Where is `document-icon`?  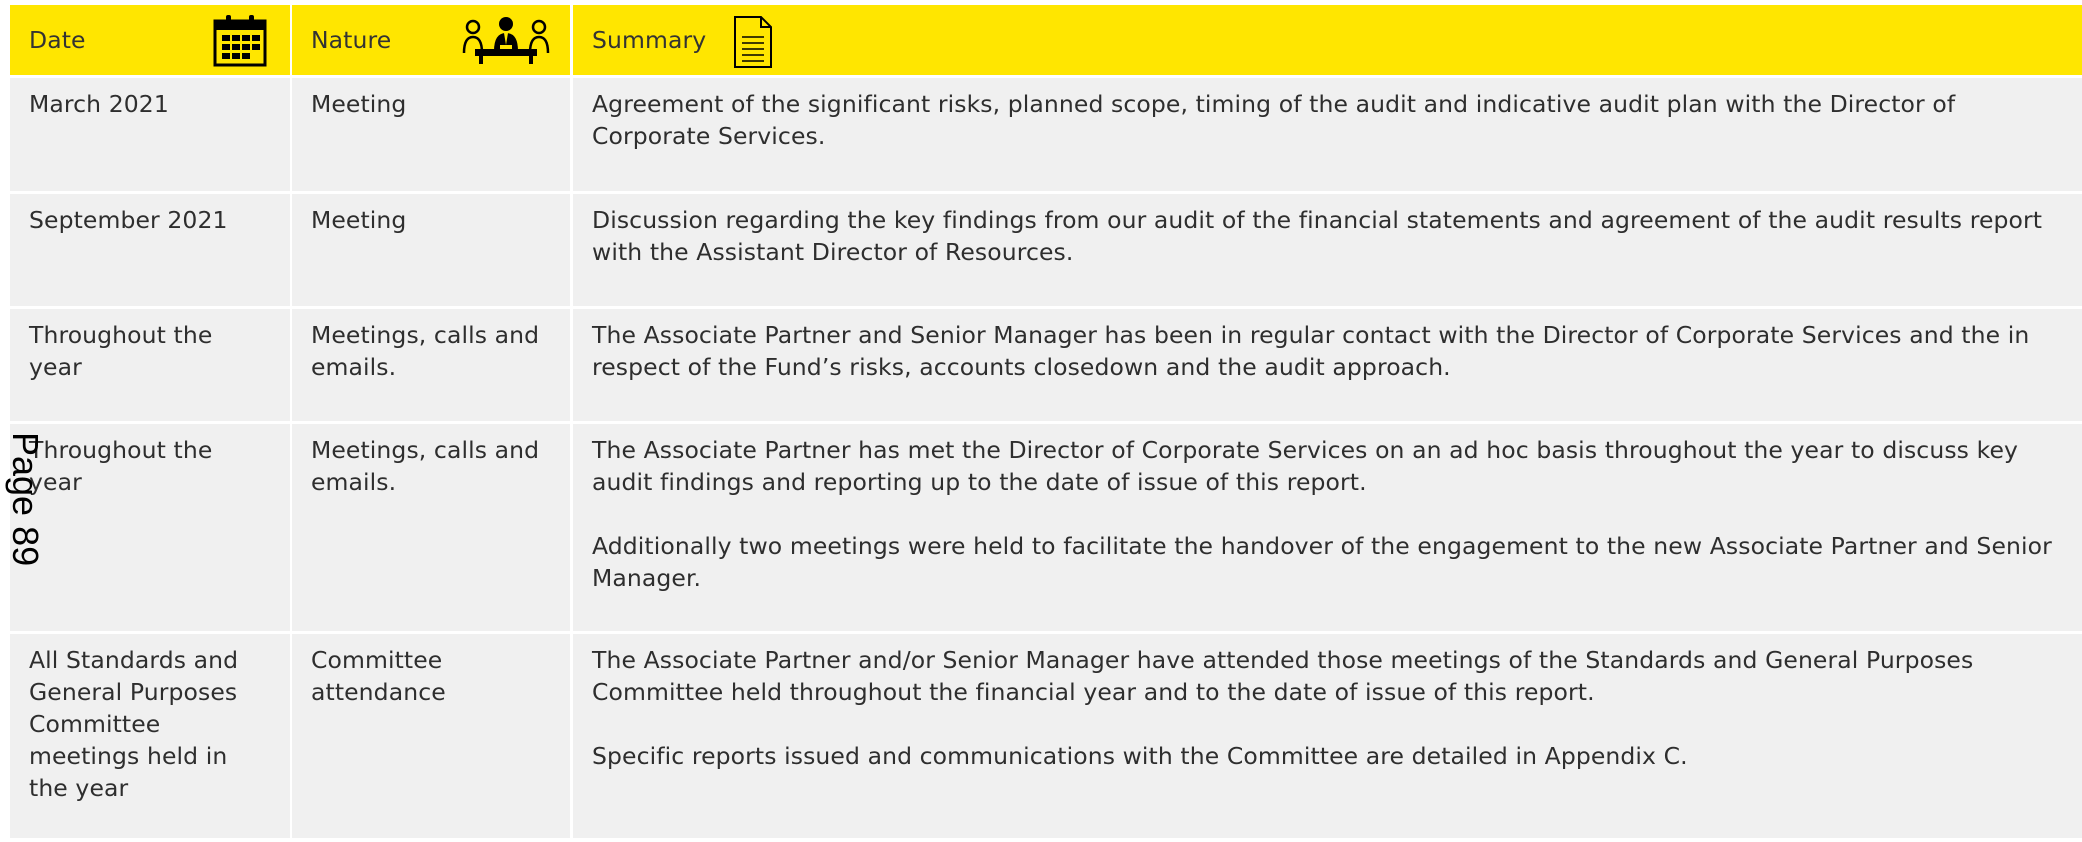
document-icon is located at coordinates (753, 42).